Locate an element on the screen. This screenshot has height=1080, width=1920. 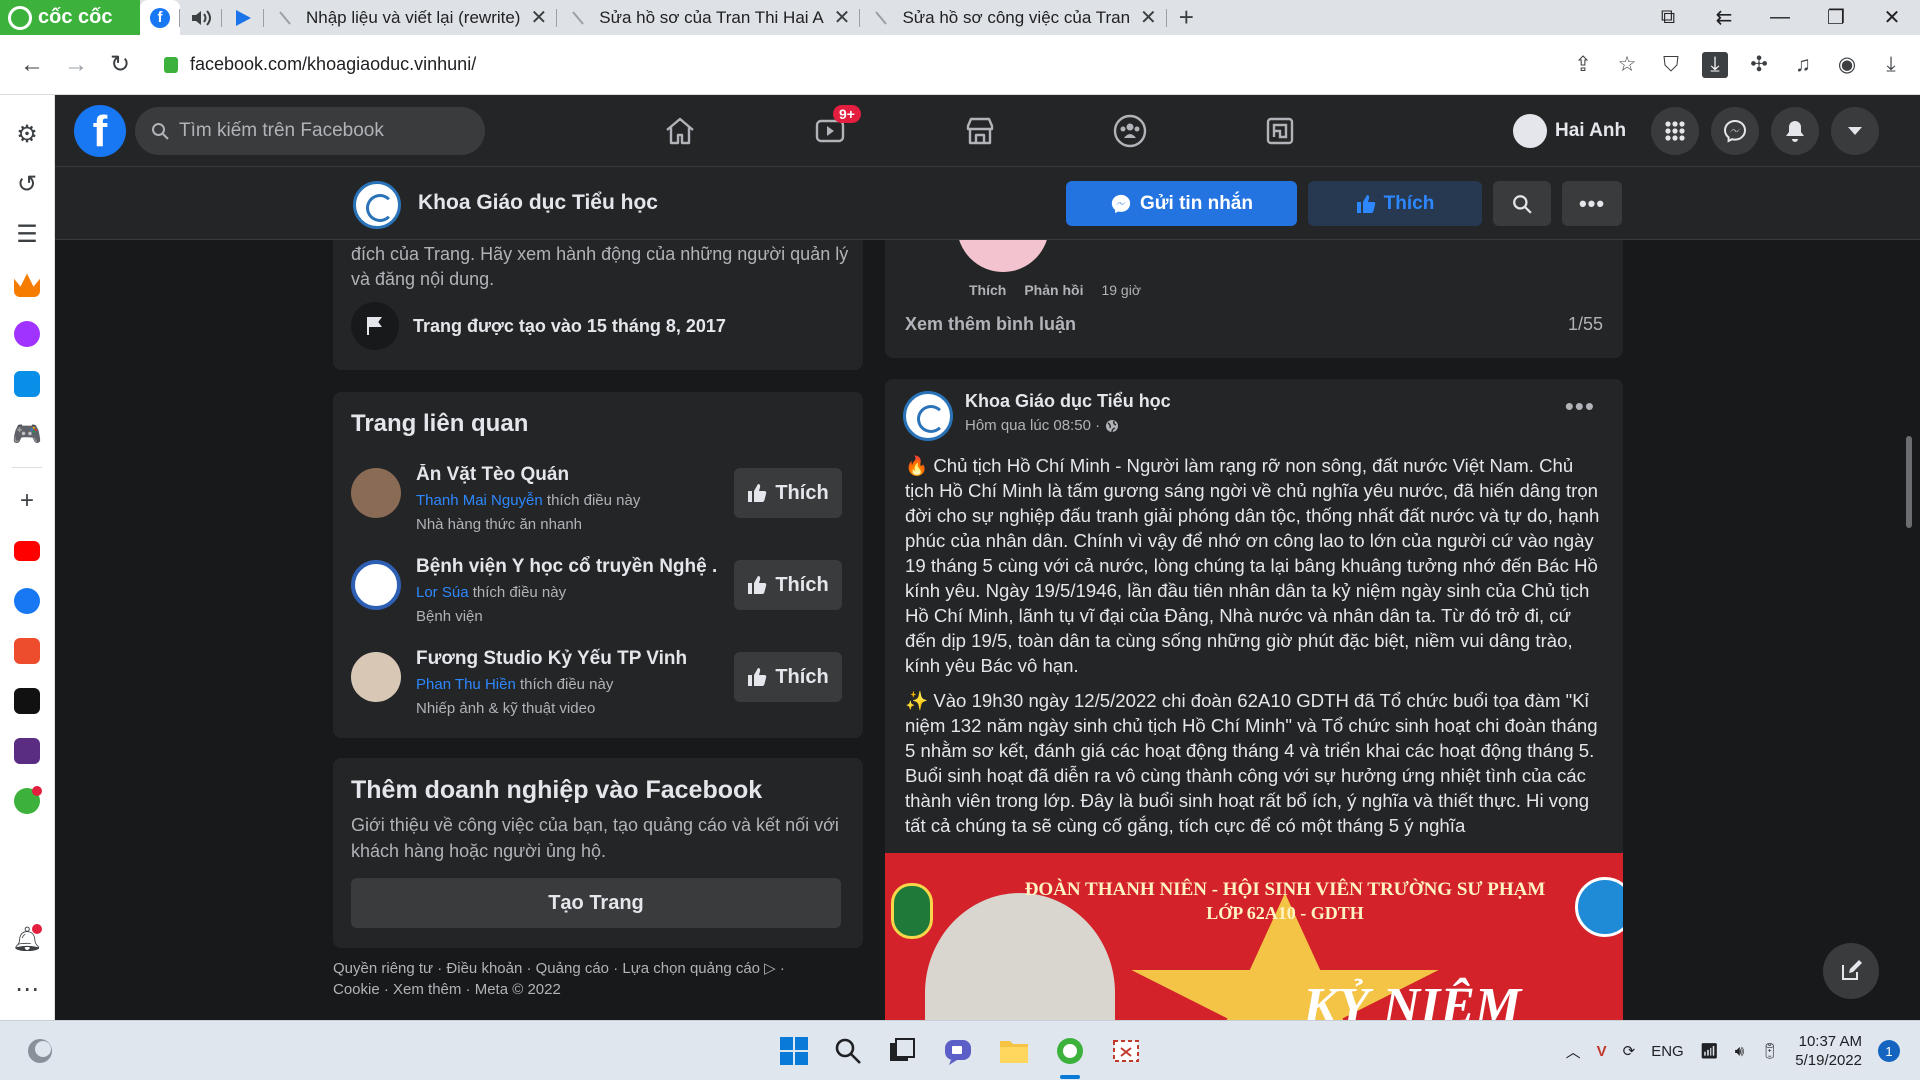
comment-like-link: Thích is located at coordinates (987, 290).